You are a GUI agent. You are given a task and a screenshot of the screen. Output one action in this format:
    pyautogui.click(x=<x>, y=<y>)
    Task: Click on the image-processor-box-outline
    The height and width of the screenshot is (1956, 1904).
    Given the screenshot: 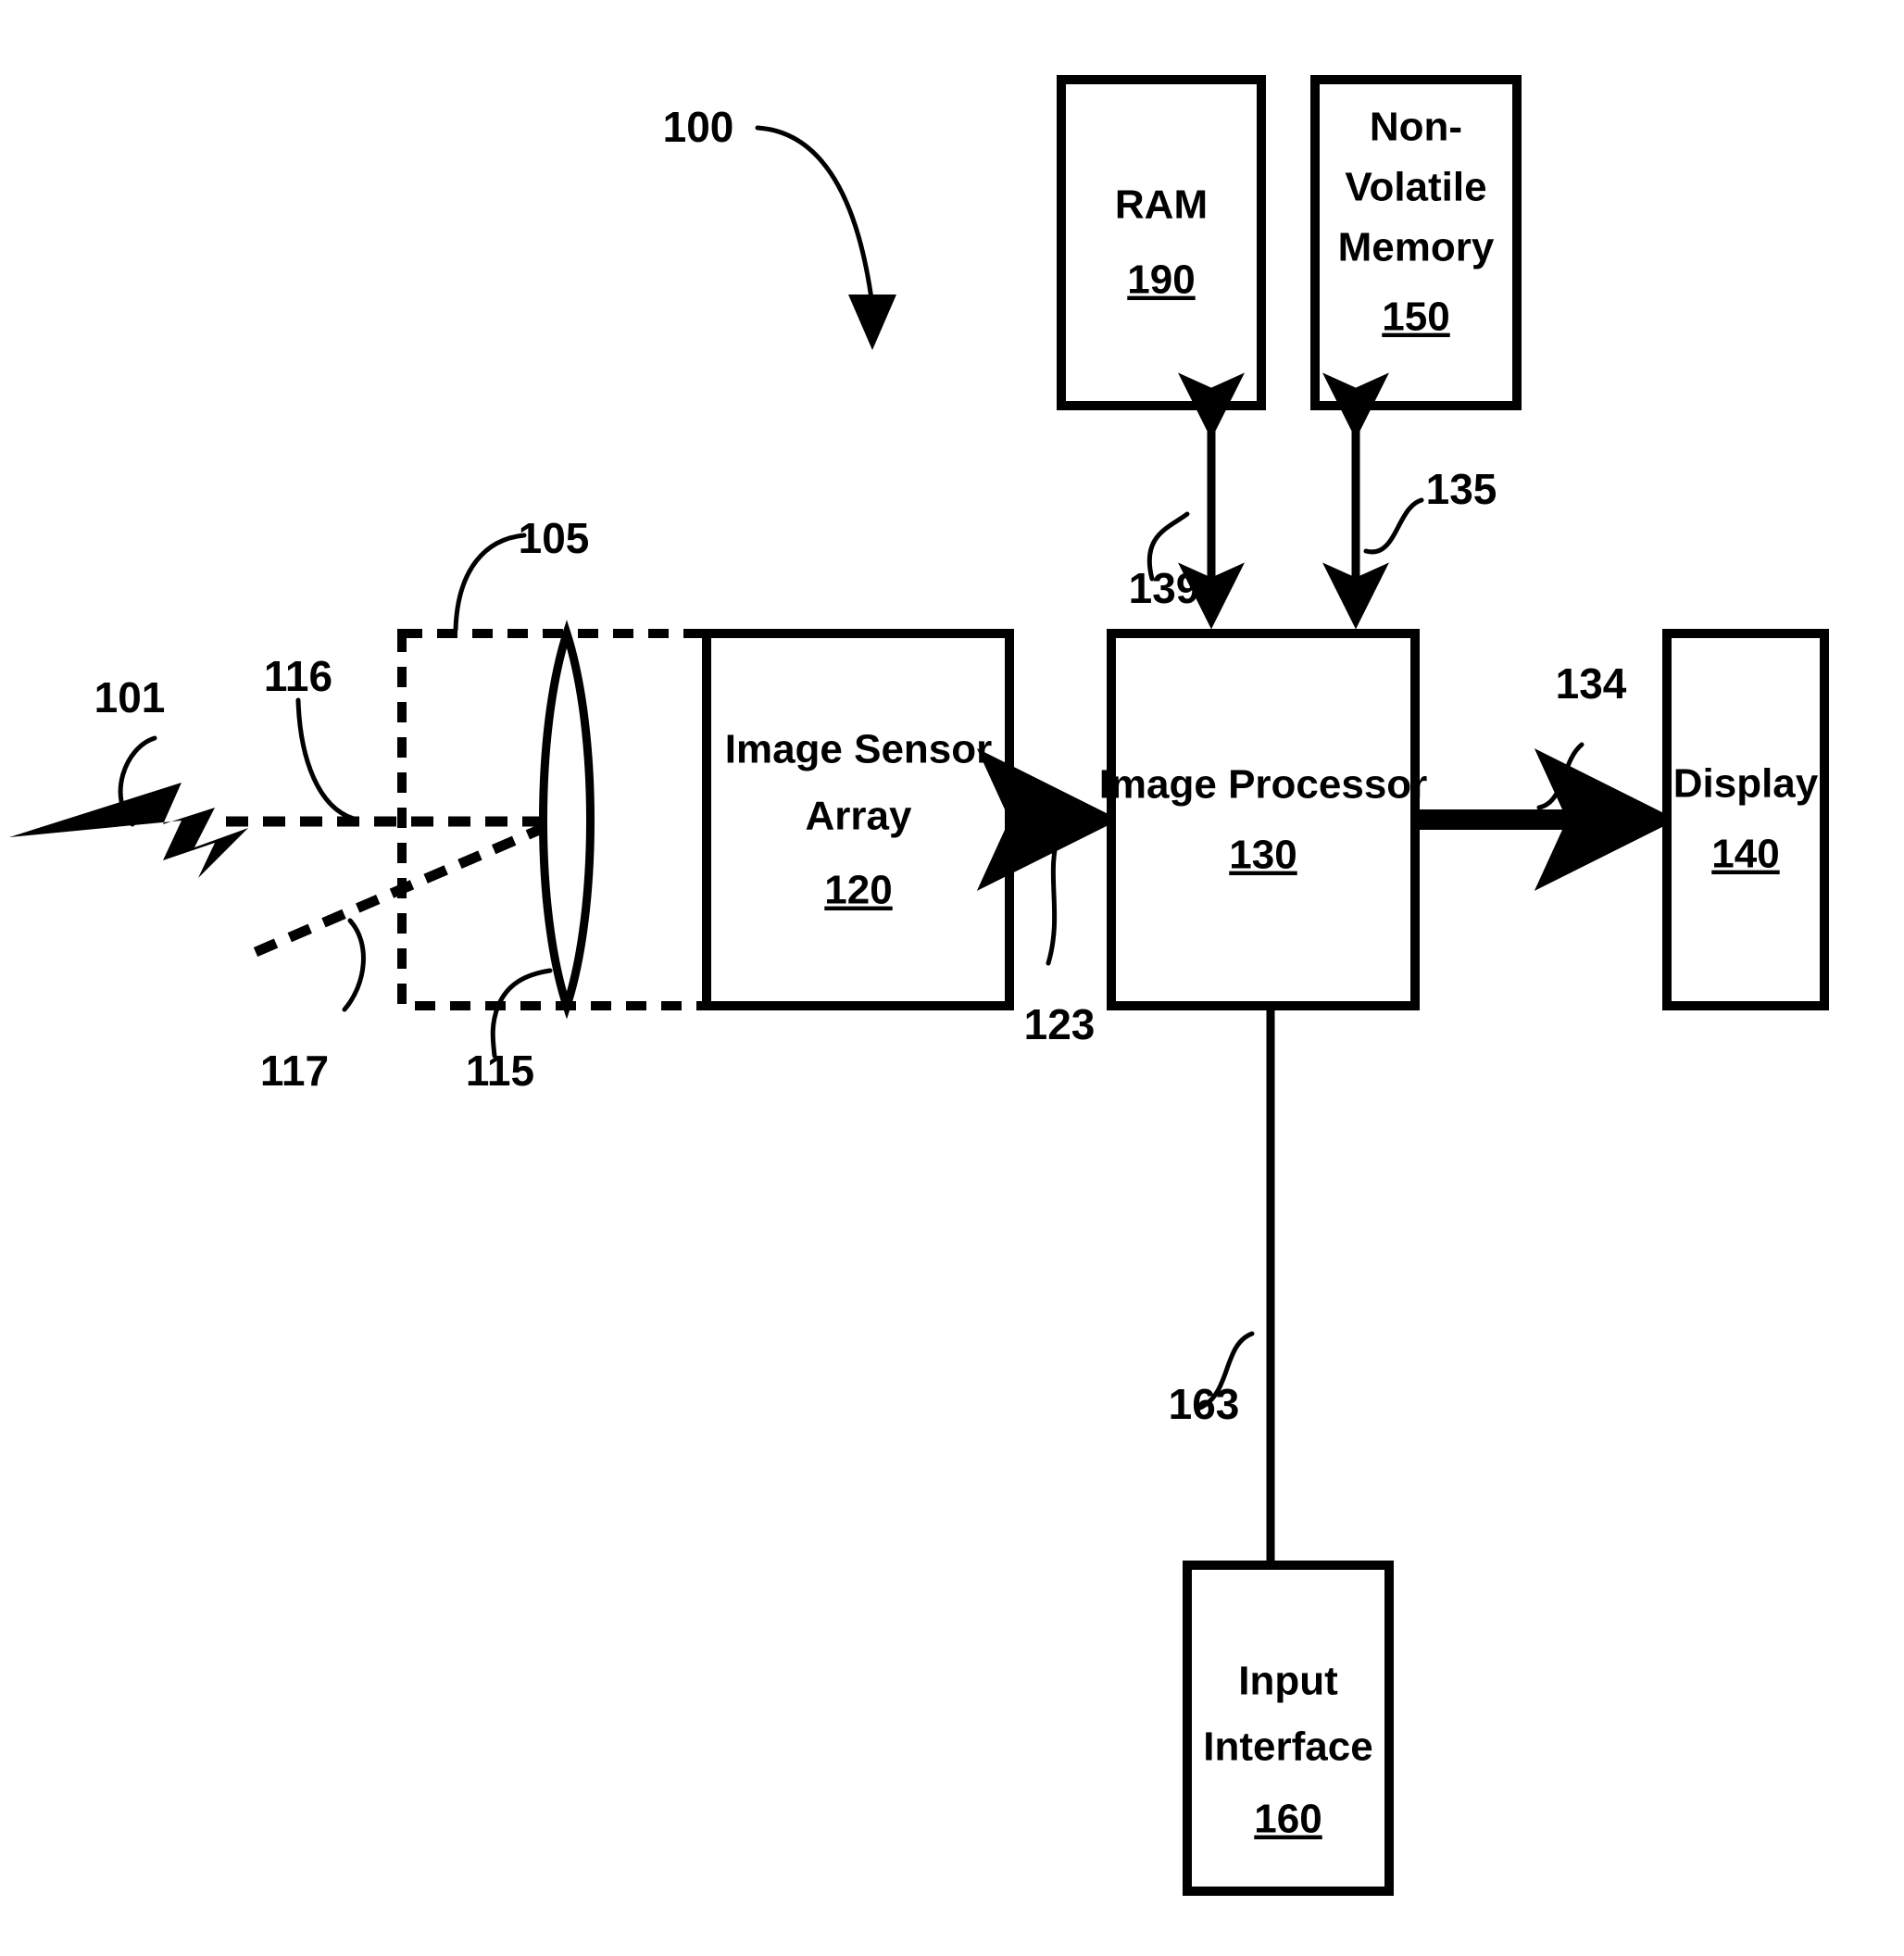 What is the action you would take?
    pyautogui.click(x=1263, y=819)
    